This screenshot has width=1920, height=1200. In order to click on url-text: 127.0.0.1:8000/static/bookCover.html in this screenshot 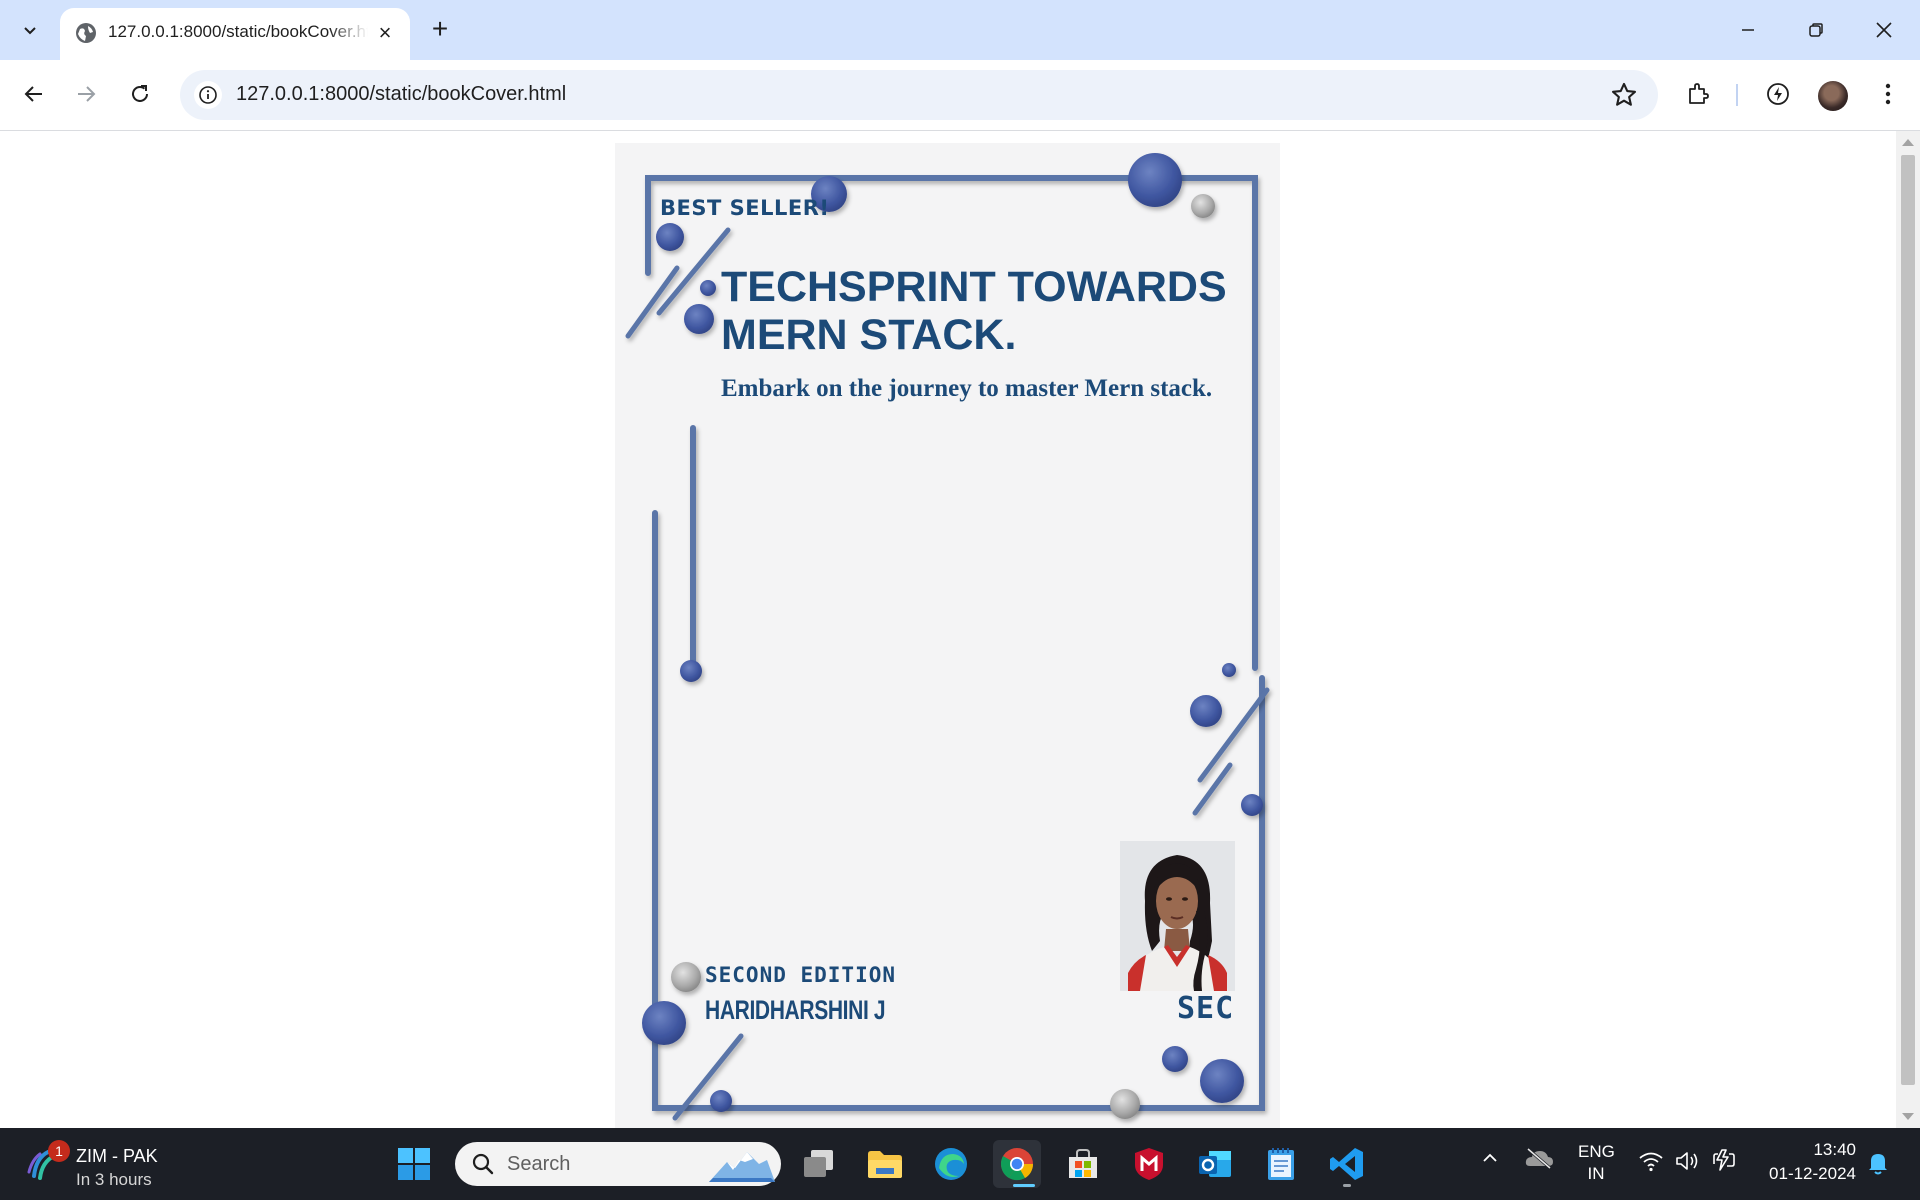, I will do `click(401, 94)`.